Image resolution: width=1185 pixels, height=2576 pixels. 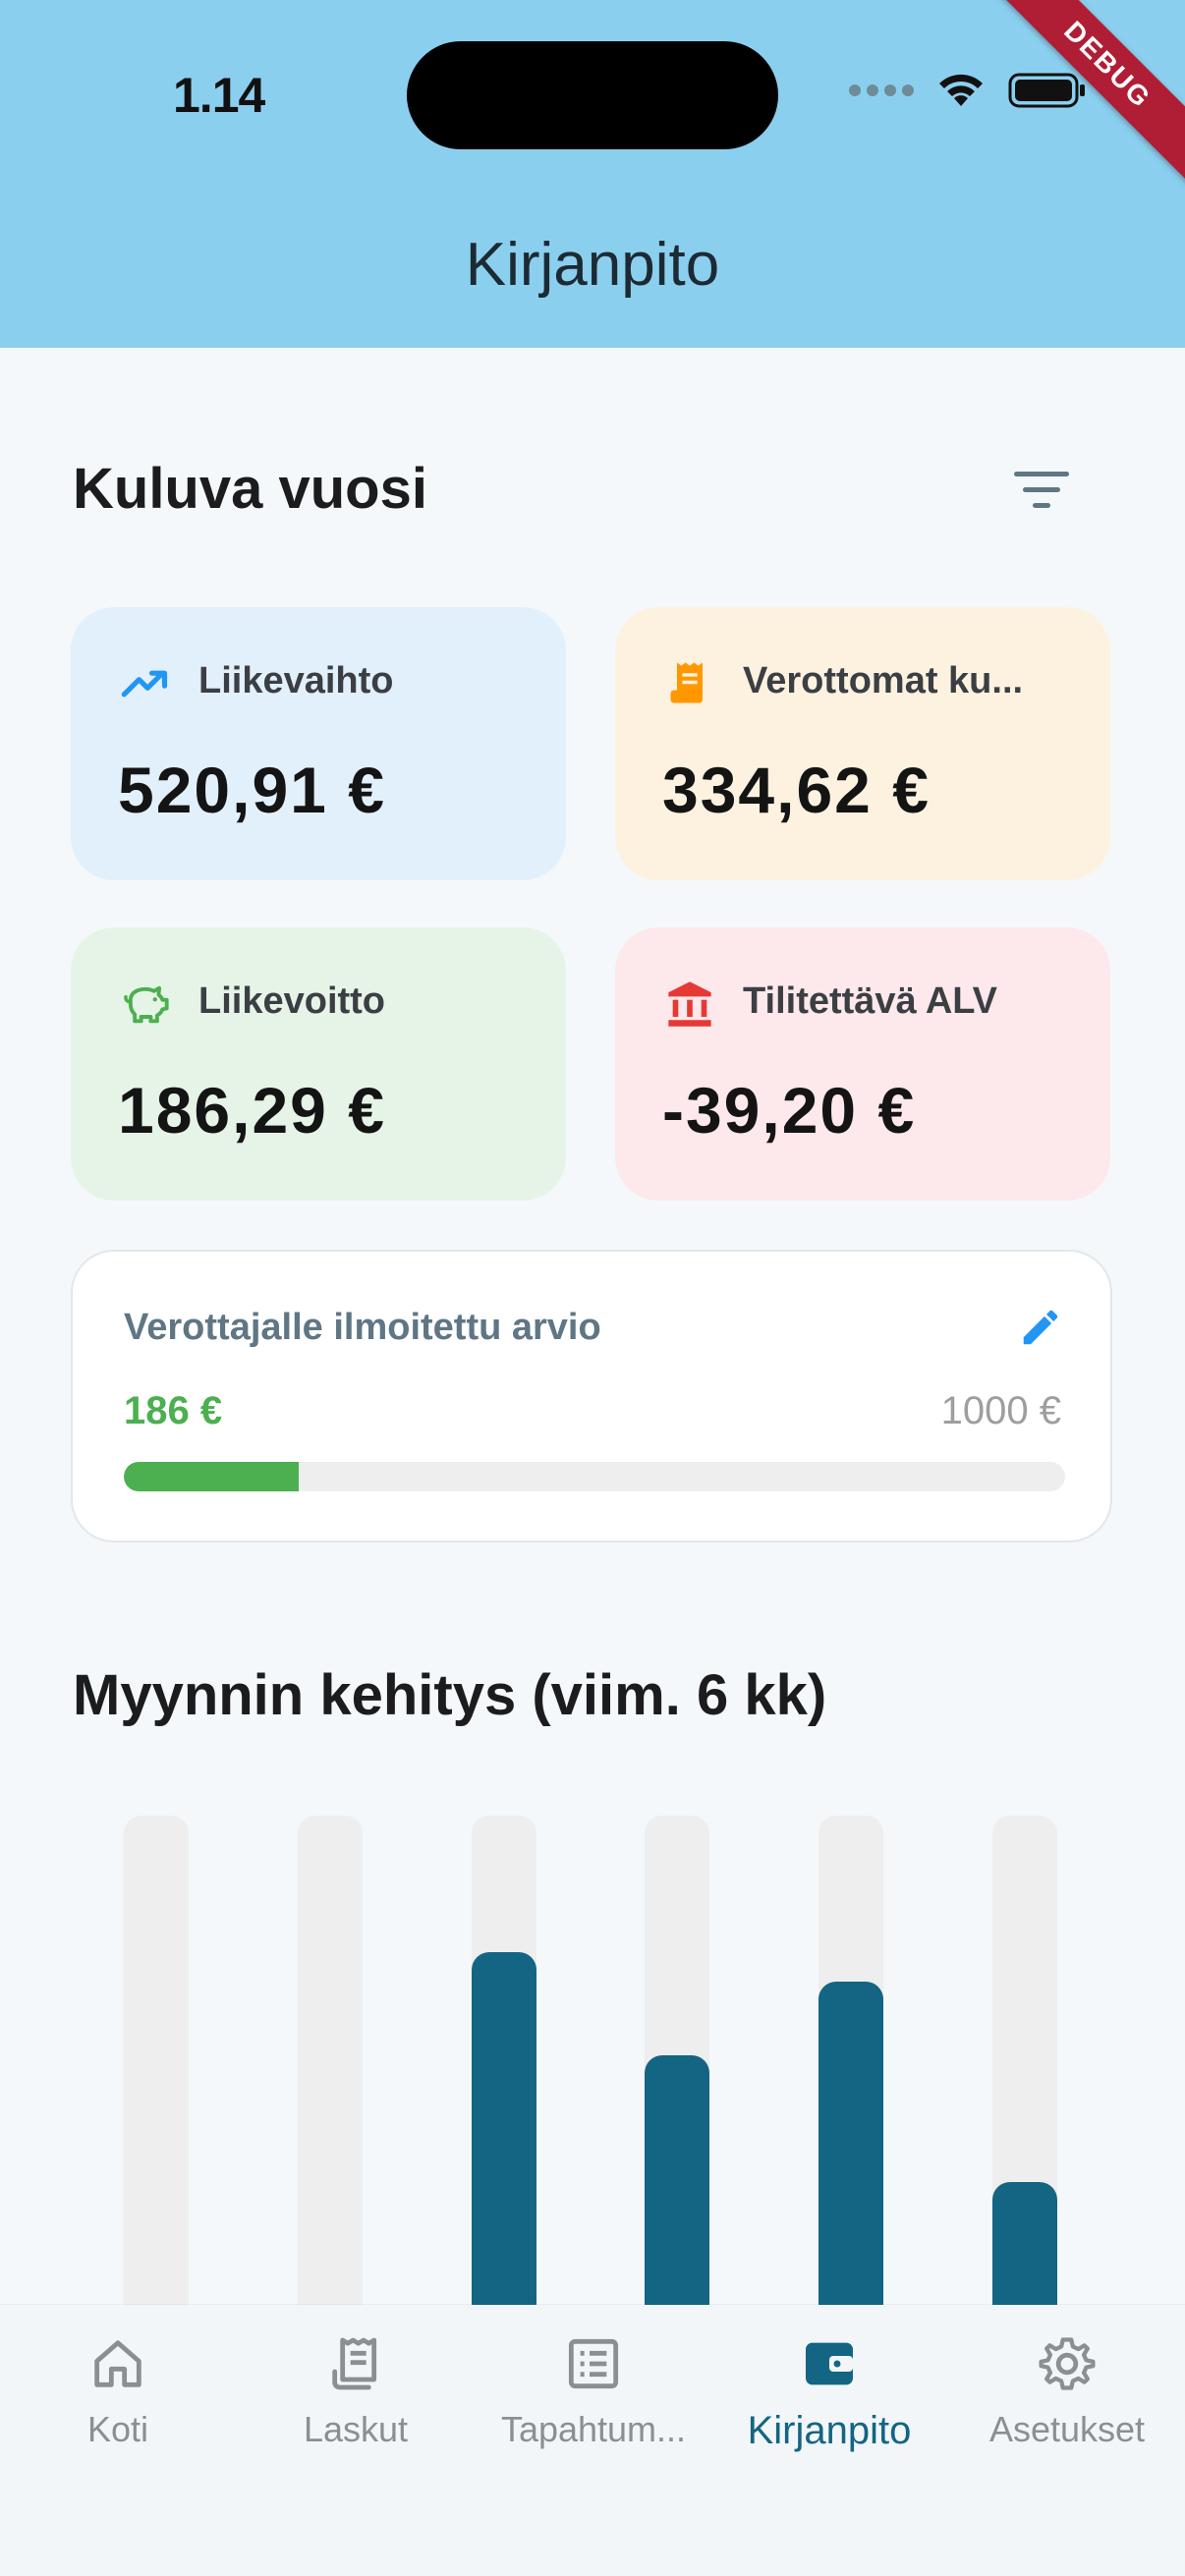 What do you see at coordinates (689, 1004) in the screenshot?
I see `bank-icon` at bounding box center [689, 1004].